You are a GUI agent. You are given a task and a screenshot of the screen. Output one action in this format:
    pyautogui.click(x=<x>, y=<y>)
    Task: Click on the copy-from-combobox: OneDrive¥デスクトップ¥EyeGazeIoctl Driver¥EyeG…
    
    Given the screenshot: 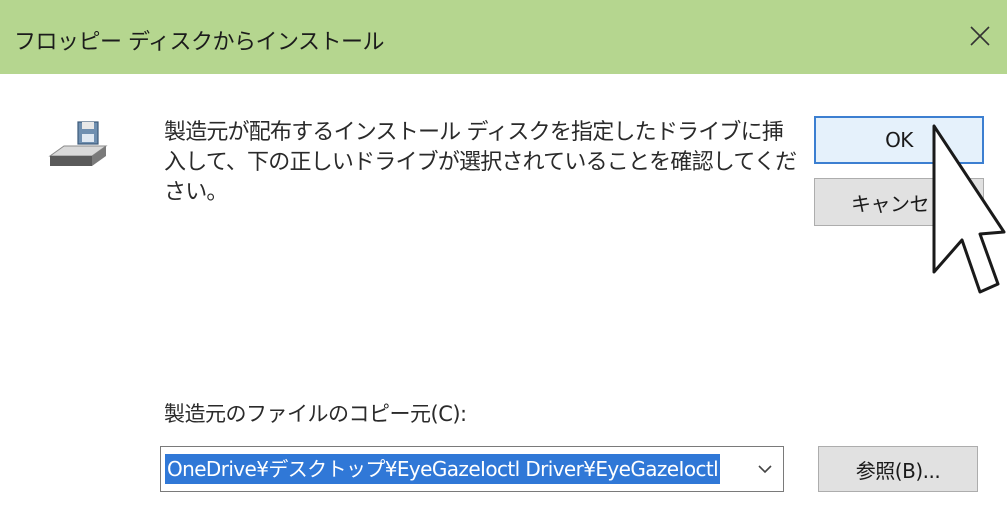 What is the action you would take?
    pyautogui.click(x=472, y=469)
    